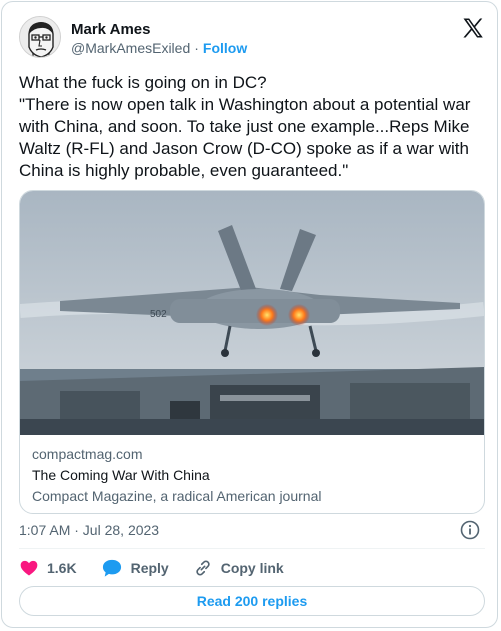  What do you see at coordinates (149, 568) in the screenshot?
I see `reply-label: Reply` at bounding box center [149, 568].